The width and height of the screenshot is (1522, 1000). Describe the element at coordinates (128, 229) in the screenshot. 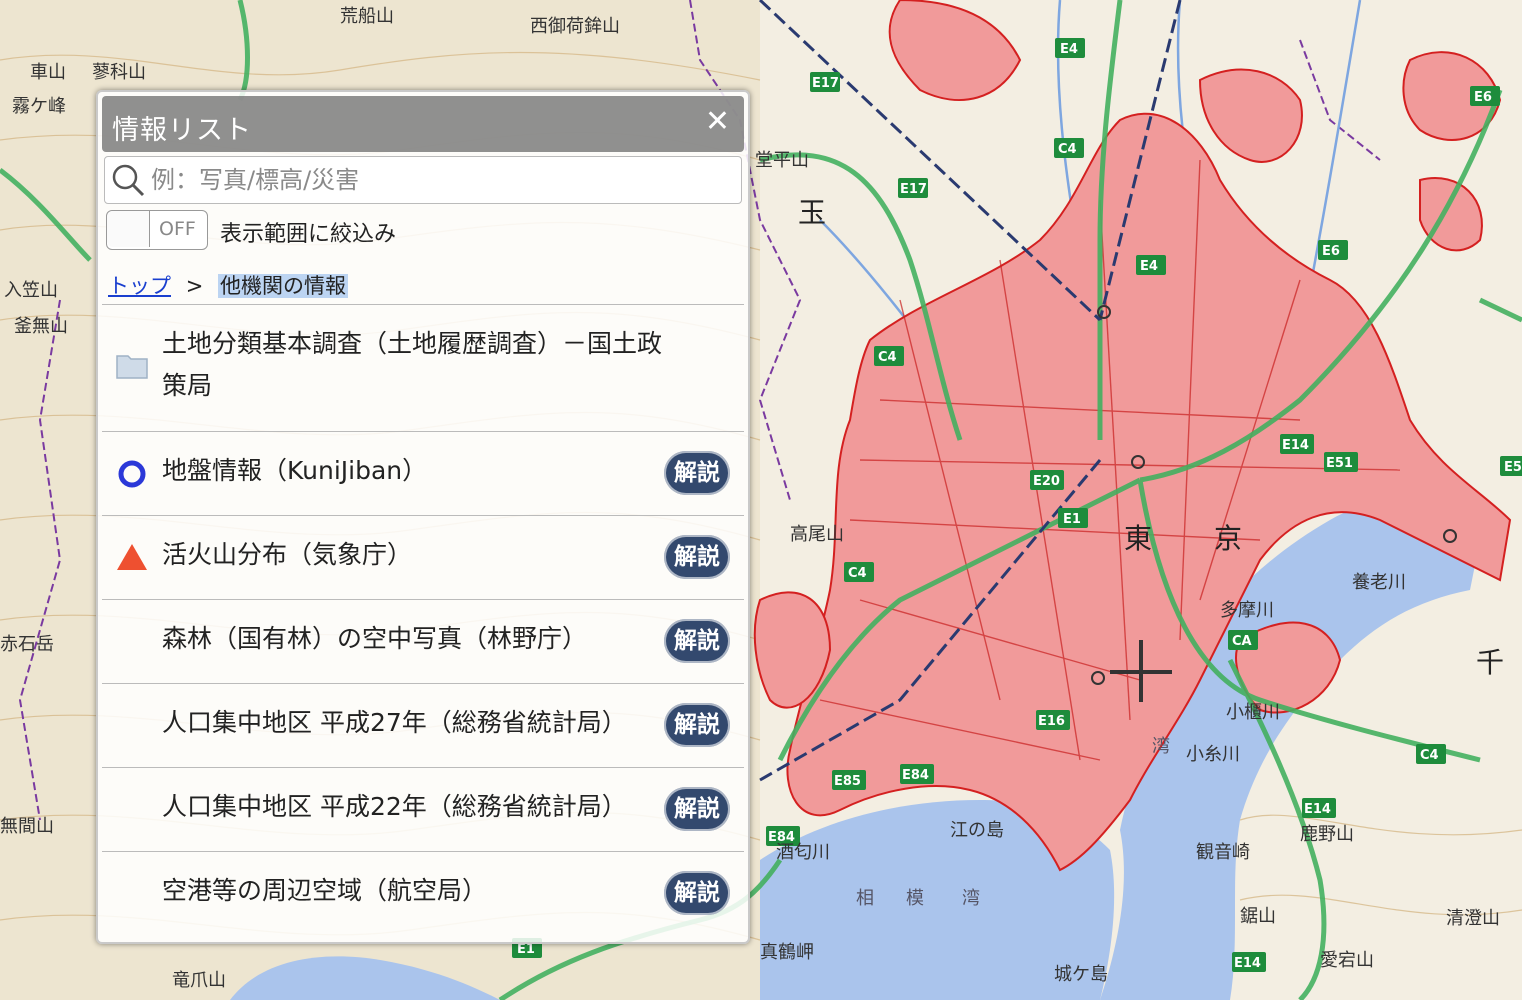

I see `toggle-knob` at that location.